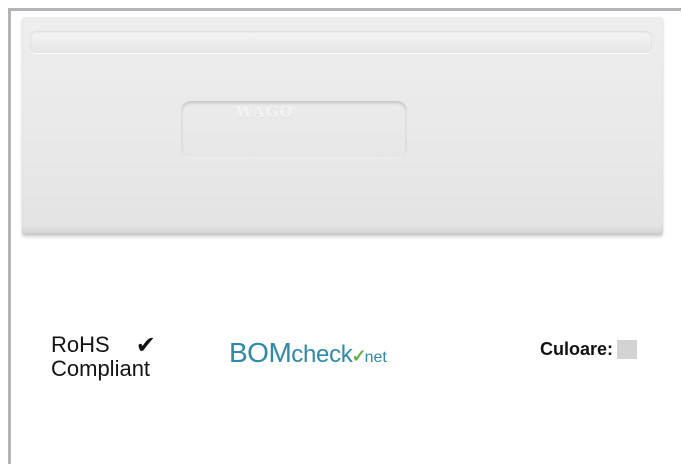 The width and height of the screenshot is (682, 465). I want to click on compliant-label: Compliant, so click(101, 368).